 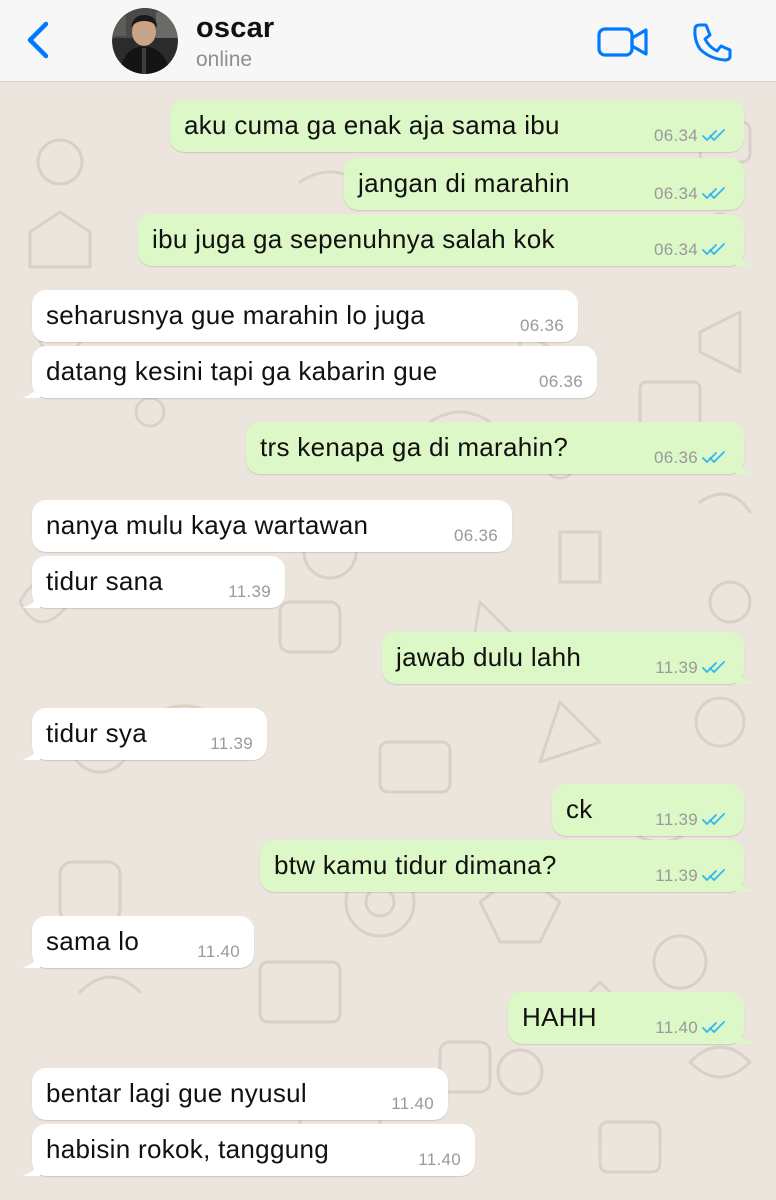 I want to click on message-text: tidur sya, so click(x=96, y=733).